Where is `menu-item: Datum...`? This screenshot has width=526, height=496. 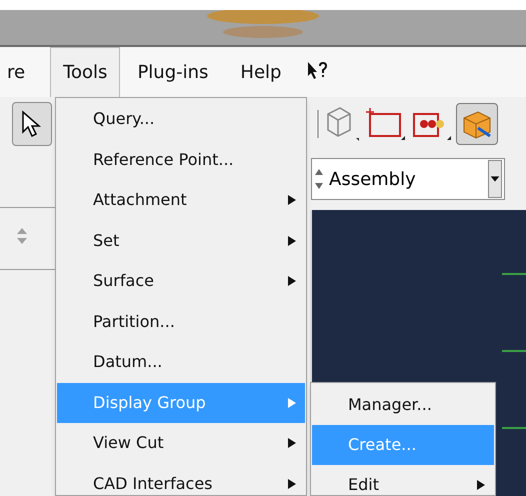
menu-item: Datum... is located at coordinates (181, 362).